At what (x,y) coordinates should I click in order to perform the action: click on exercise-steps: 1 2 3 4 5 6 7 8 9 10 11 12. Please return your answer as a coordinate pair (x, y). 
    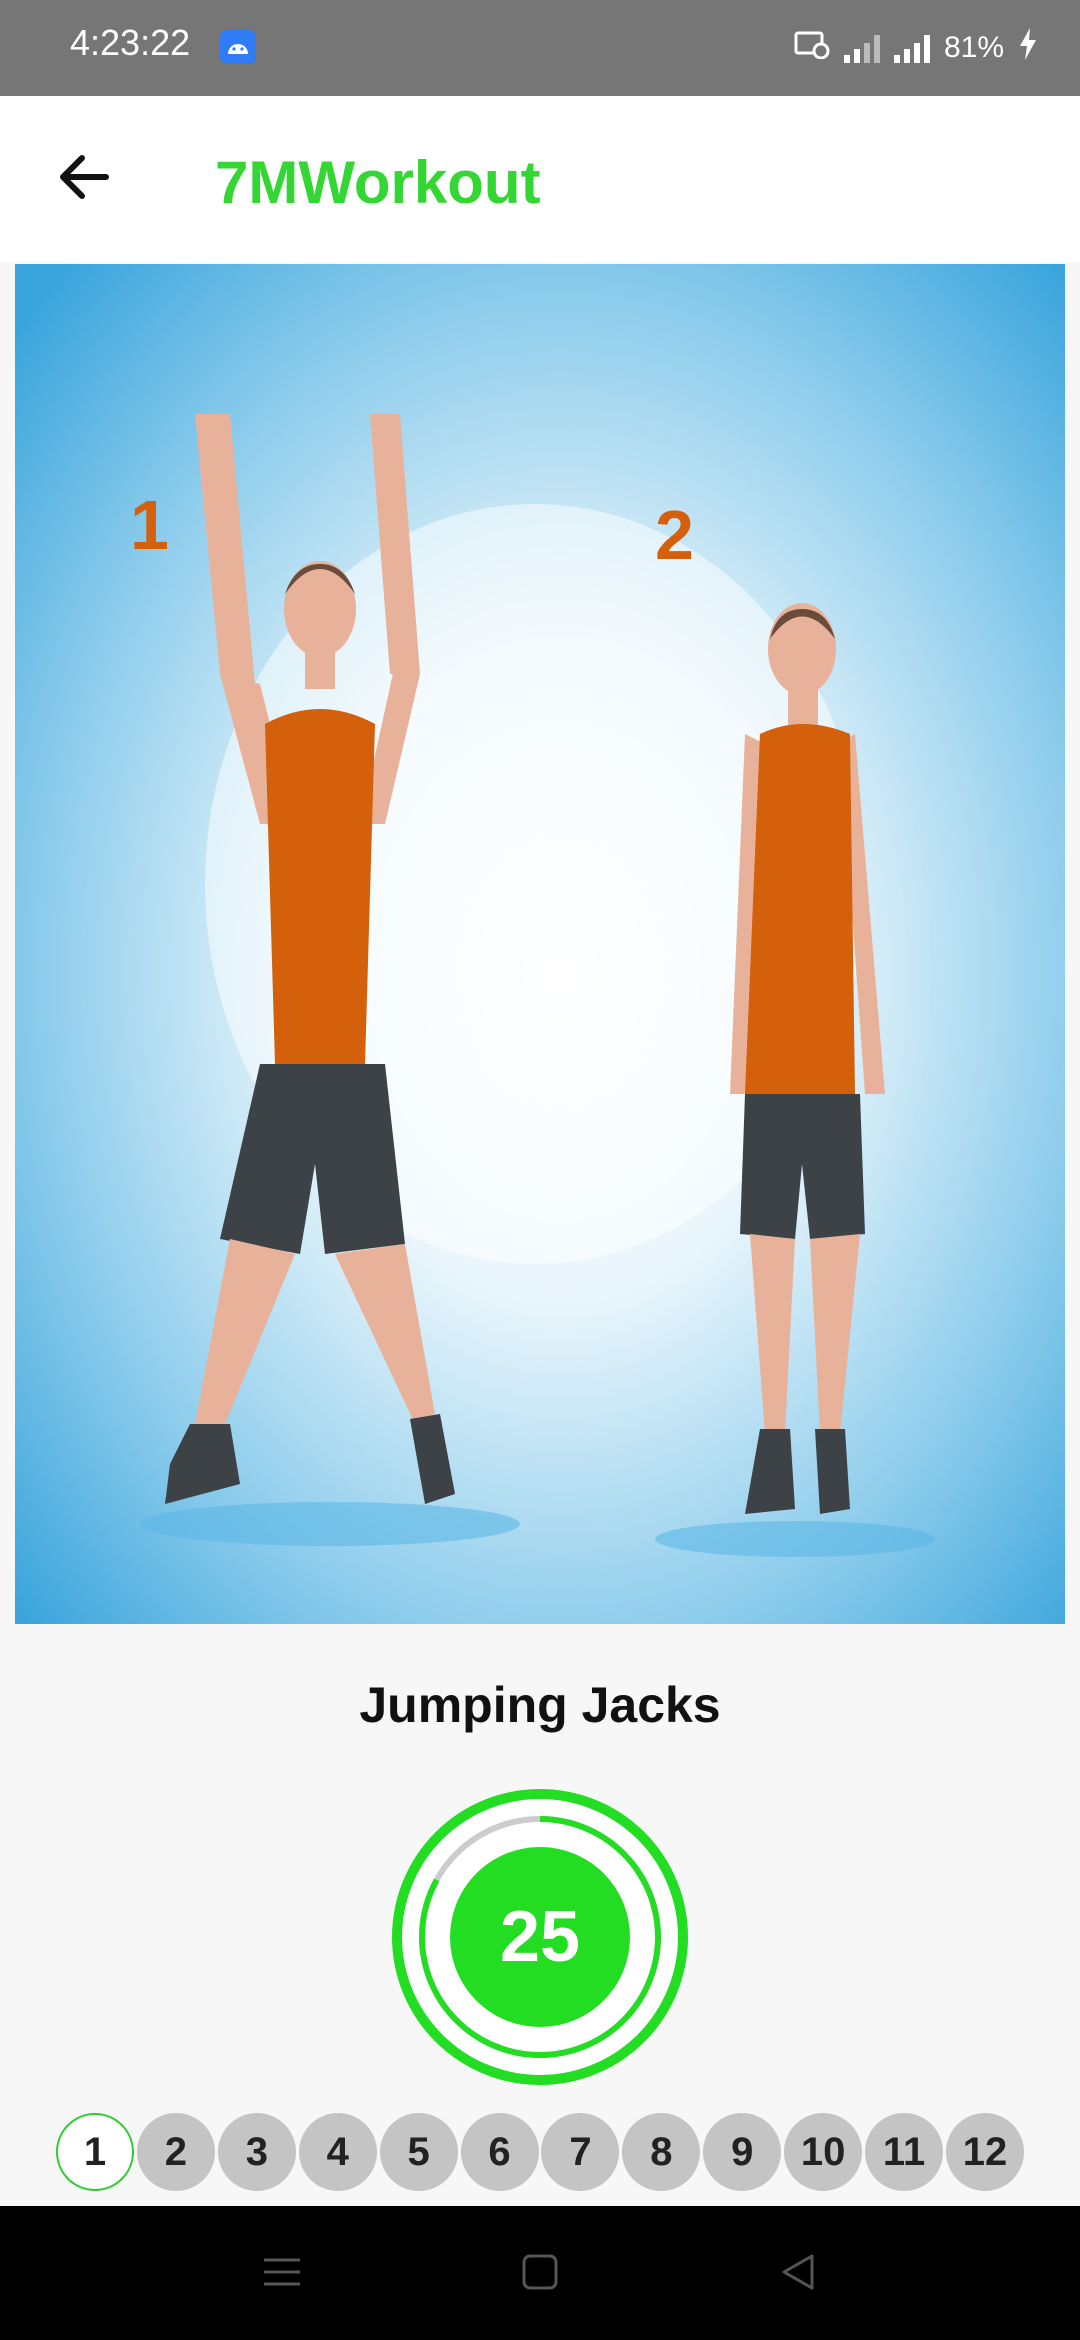
    Looking at the image, I should click on (540, 2152).